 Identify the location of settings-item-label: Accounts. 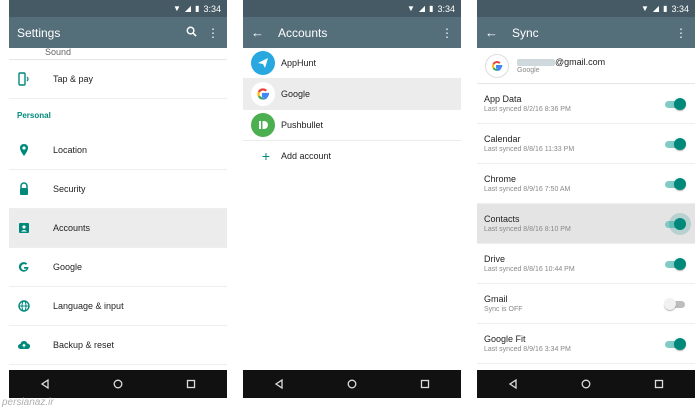
(72, 228).